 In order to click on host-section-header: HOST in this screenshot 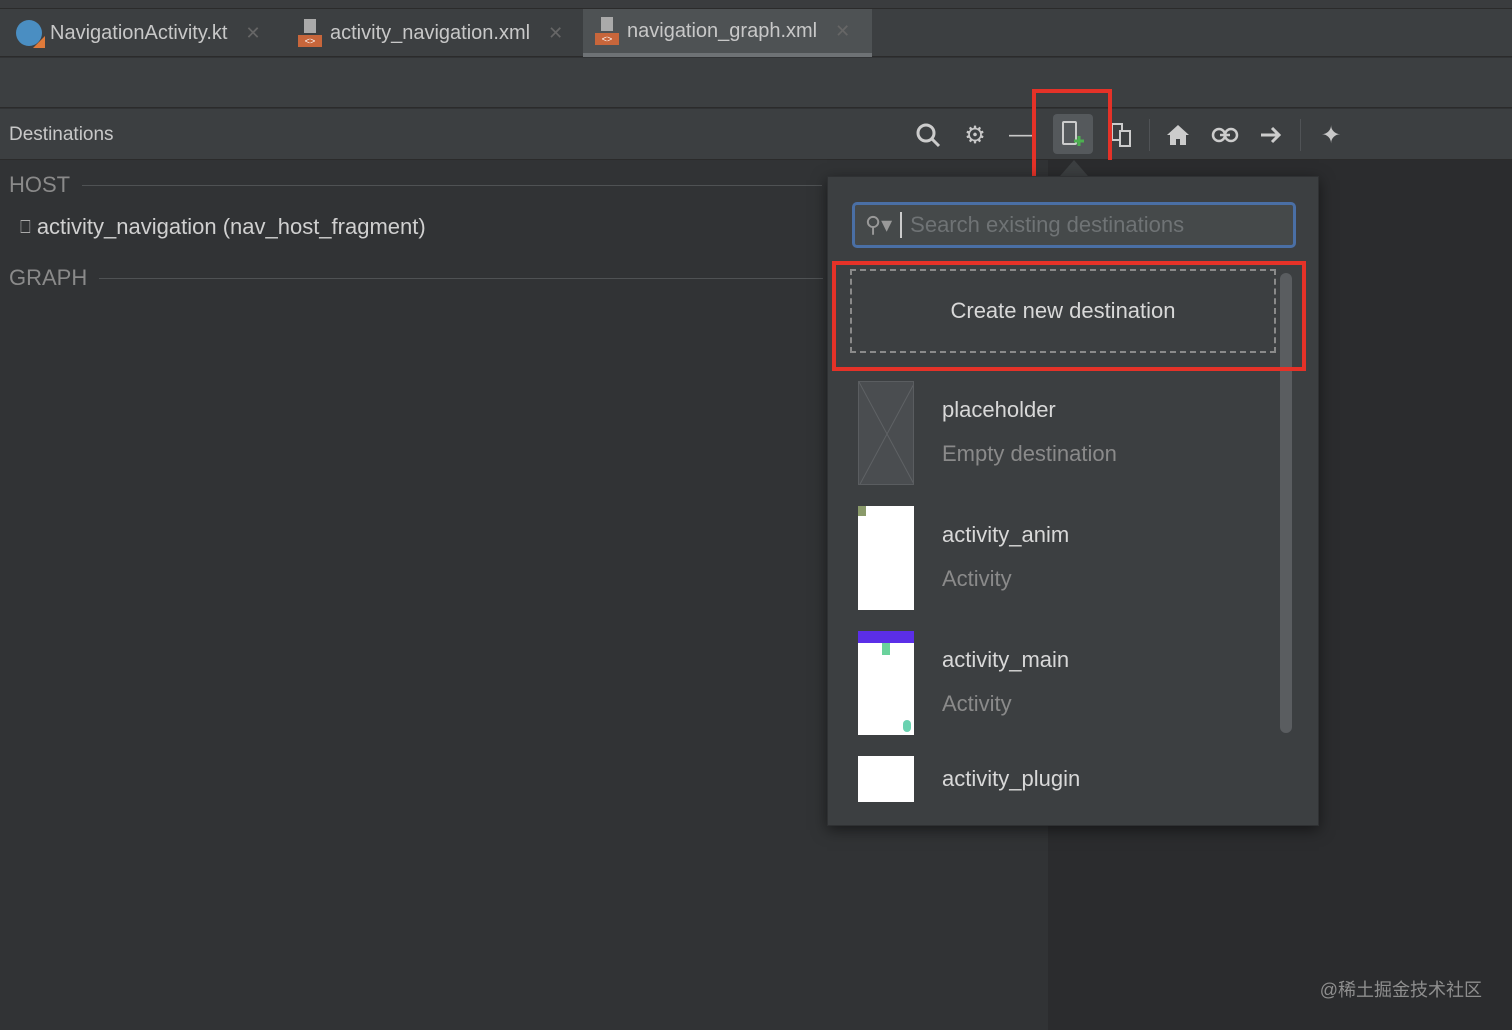, I will do `click(416, 185)`.